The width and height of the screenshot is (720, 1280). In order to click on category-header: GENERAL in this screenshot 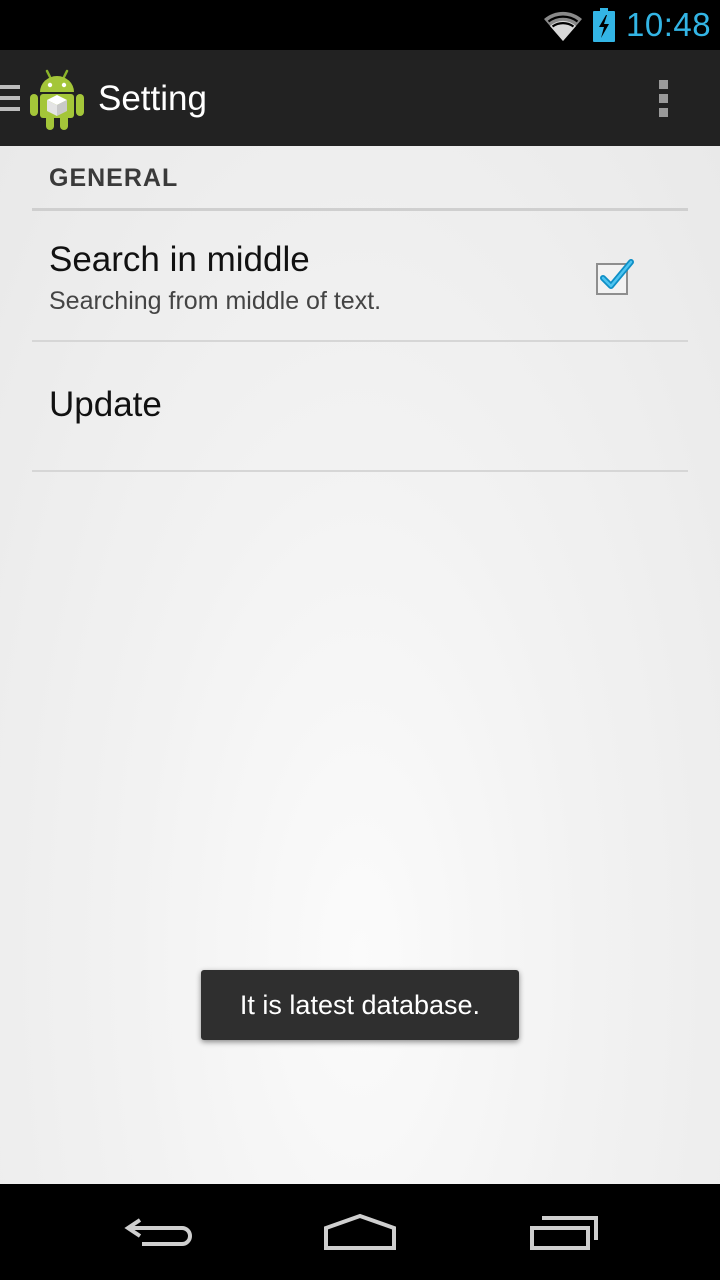, I will do `click(114, 178)`.